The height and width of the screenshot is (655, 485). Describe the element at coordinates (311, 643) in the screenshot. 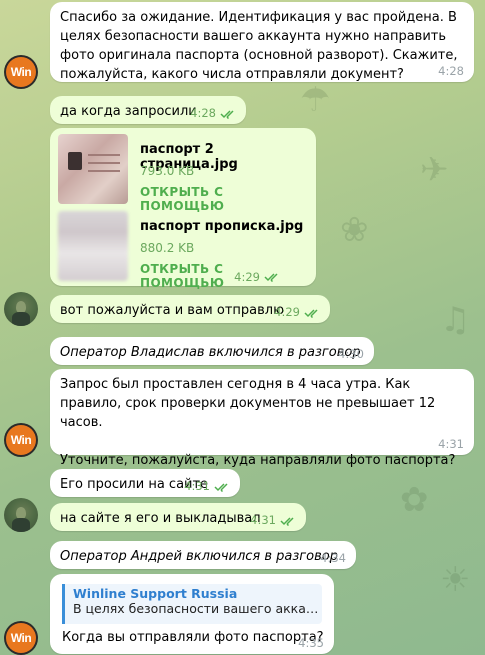

I see `message-time: 4:35` at that location.